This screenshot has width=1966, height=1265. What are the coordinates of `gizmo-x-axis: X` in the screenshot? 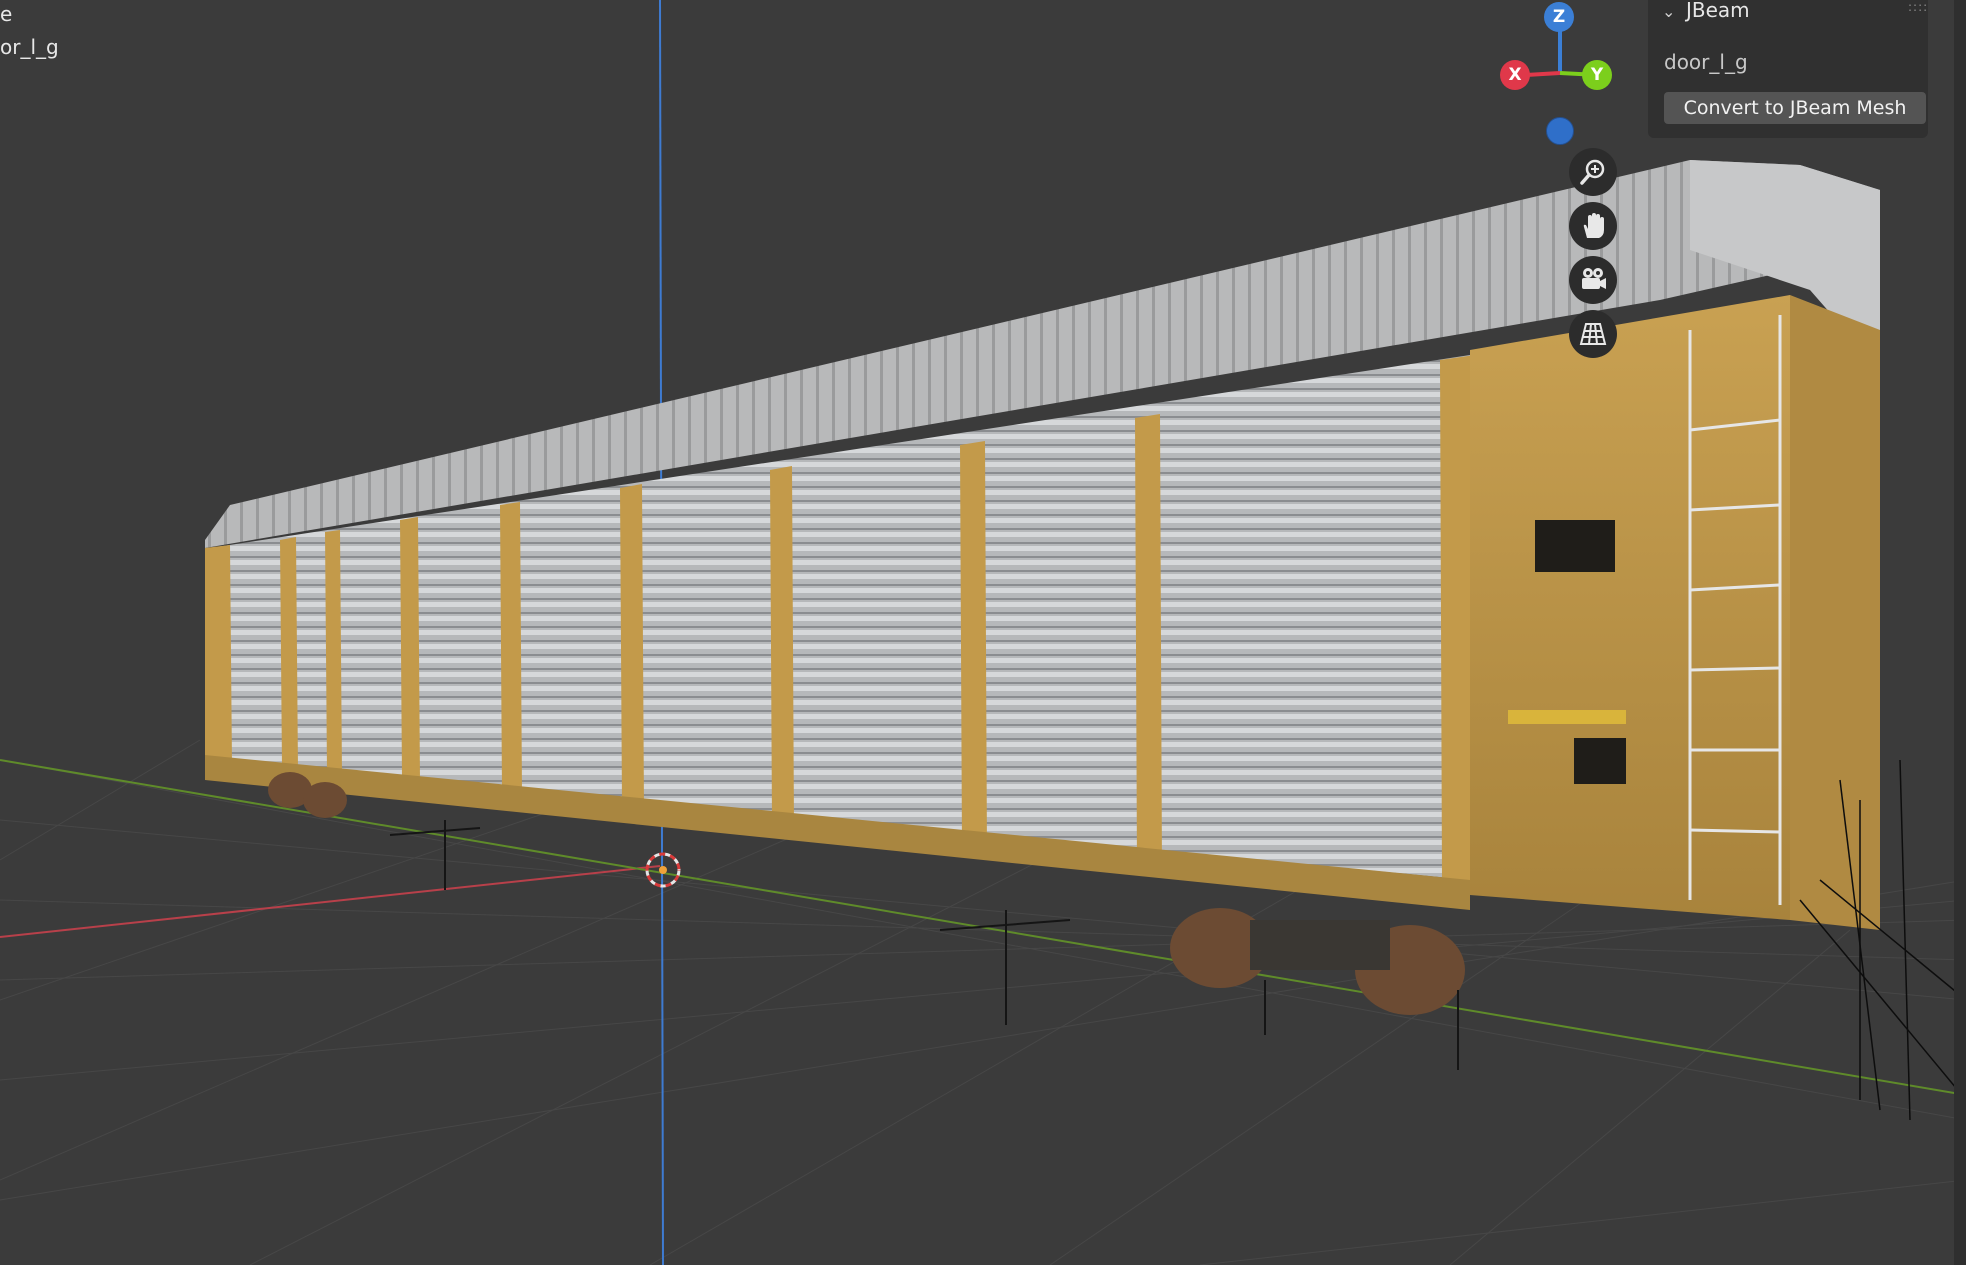 It's located at (1515, 75).